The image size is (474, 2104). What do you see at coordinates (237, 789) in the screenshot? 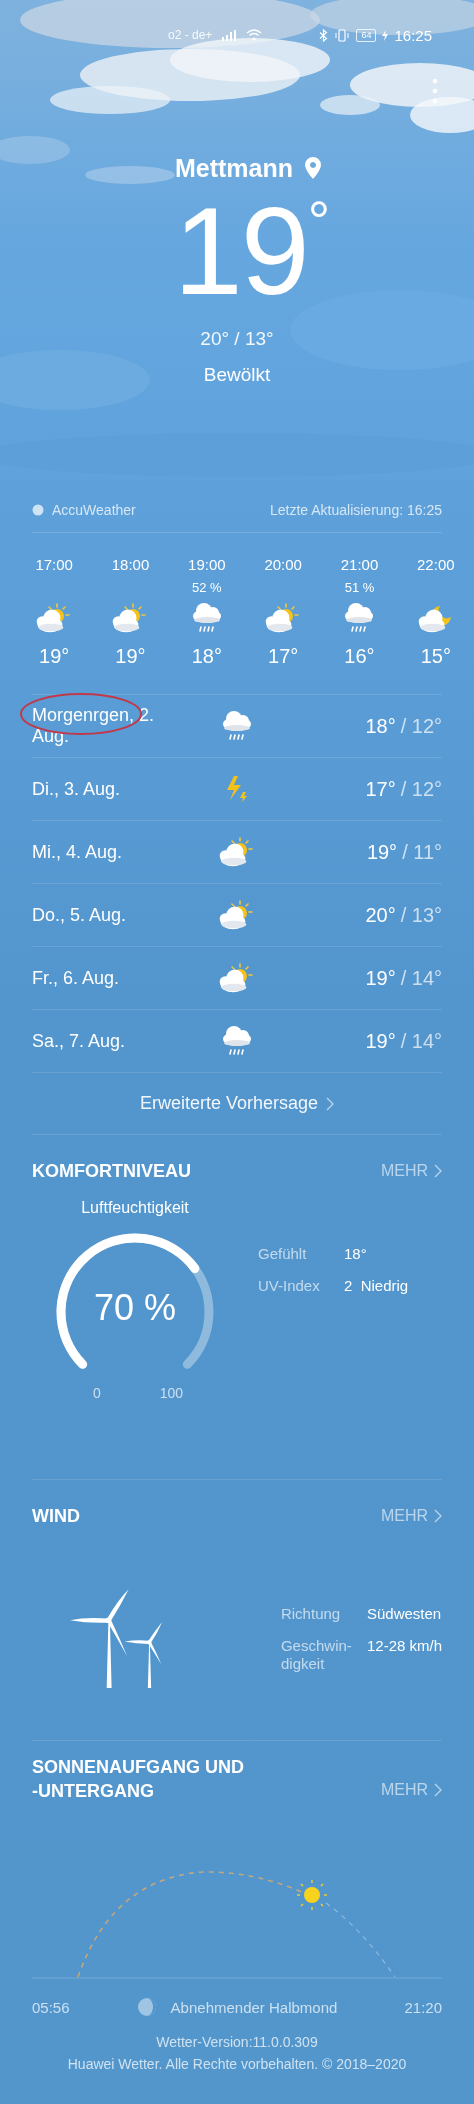
I see `lightning-icon` at bounding box center [237, 789].